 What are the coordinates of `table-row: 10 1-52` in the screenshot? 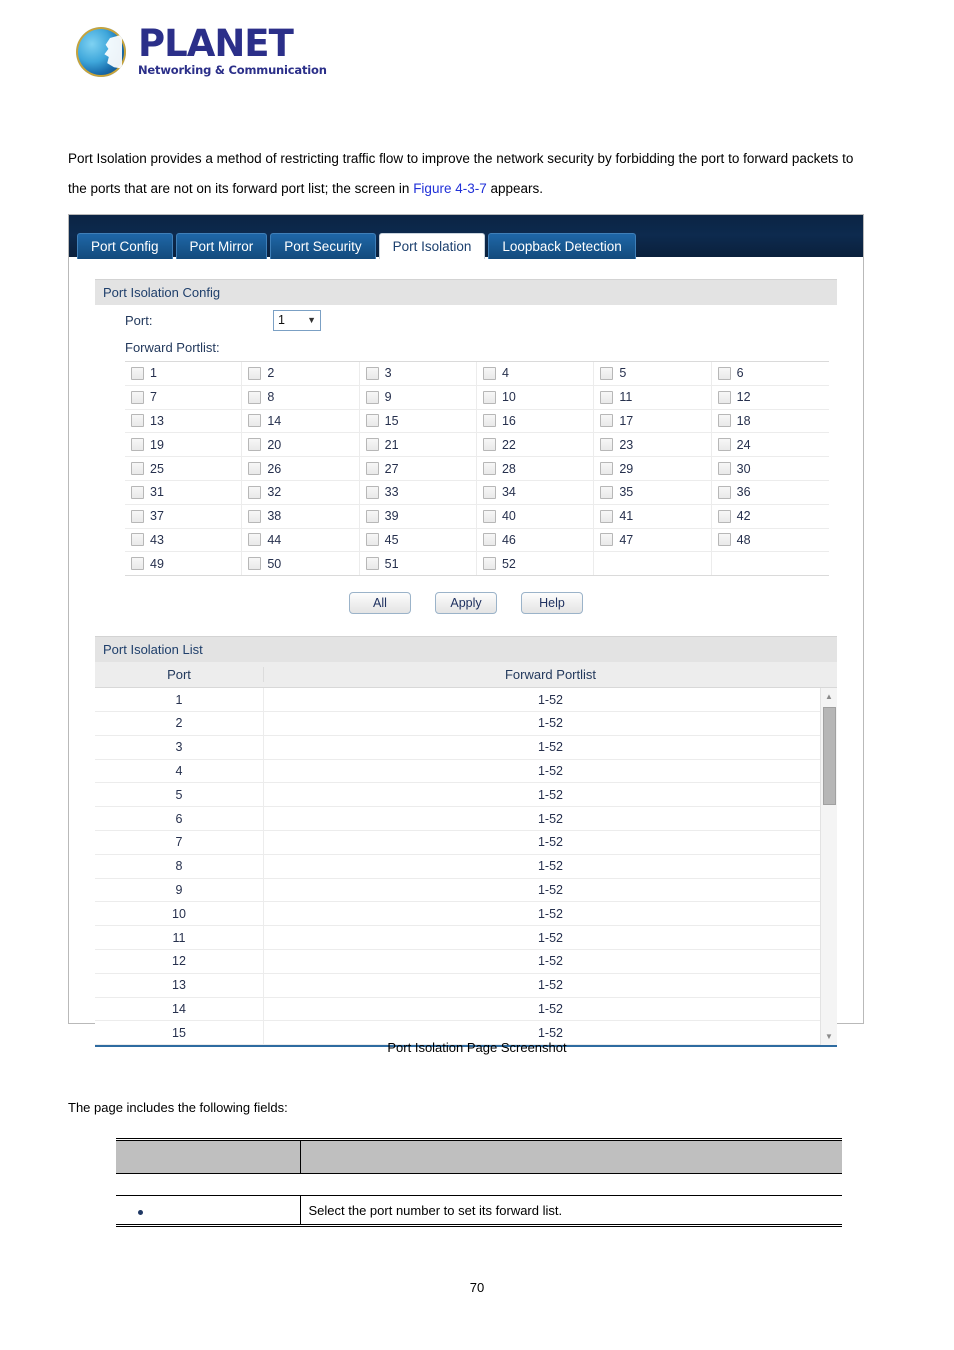 It's located at (466, 914).